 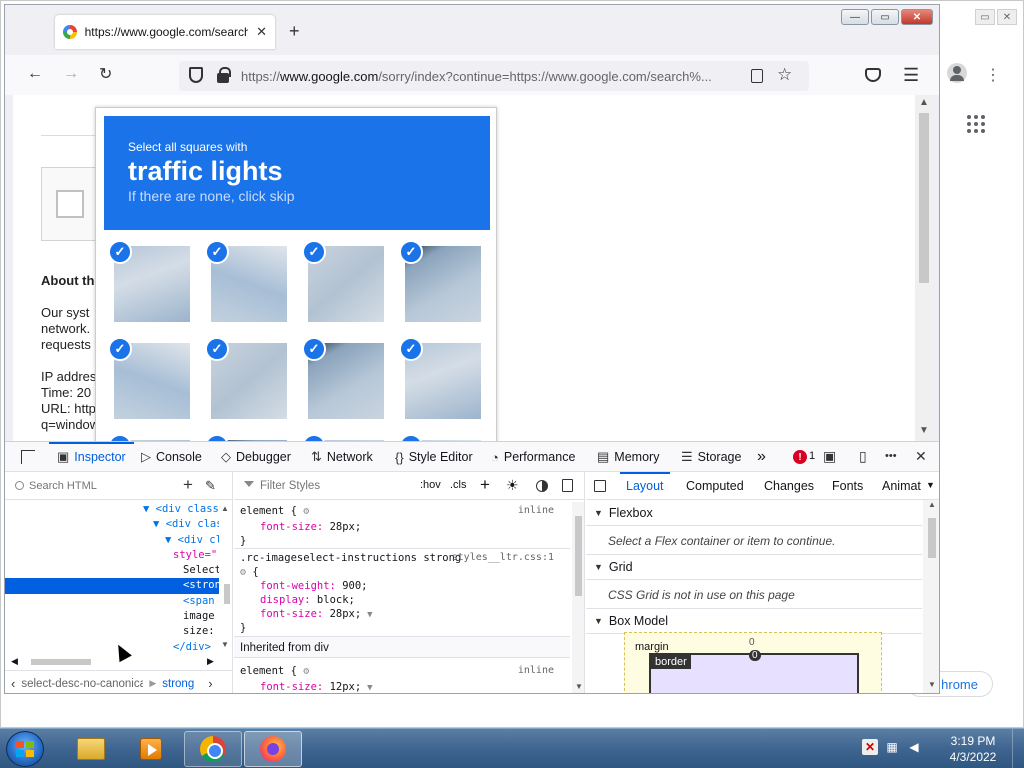 I want to click on browser-tab: https://www.google.com/search?q=window ✕, so click(x=165, y=32).